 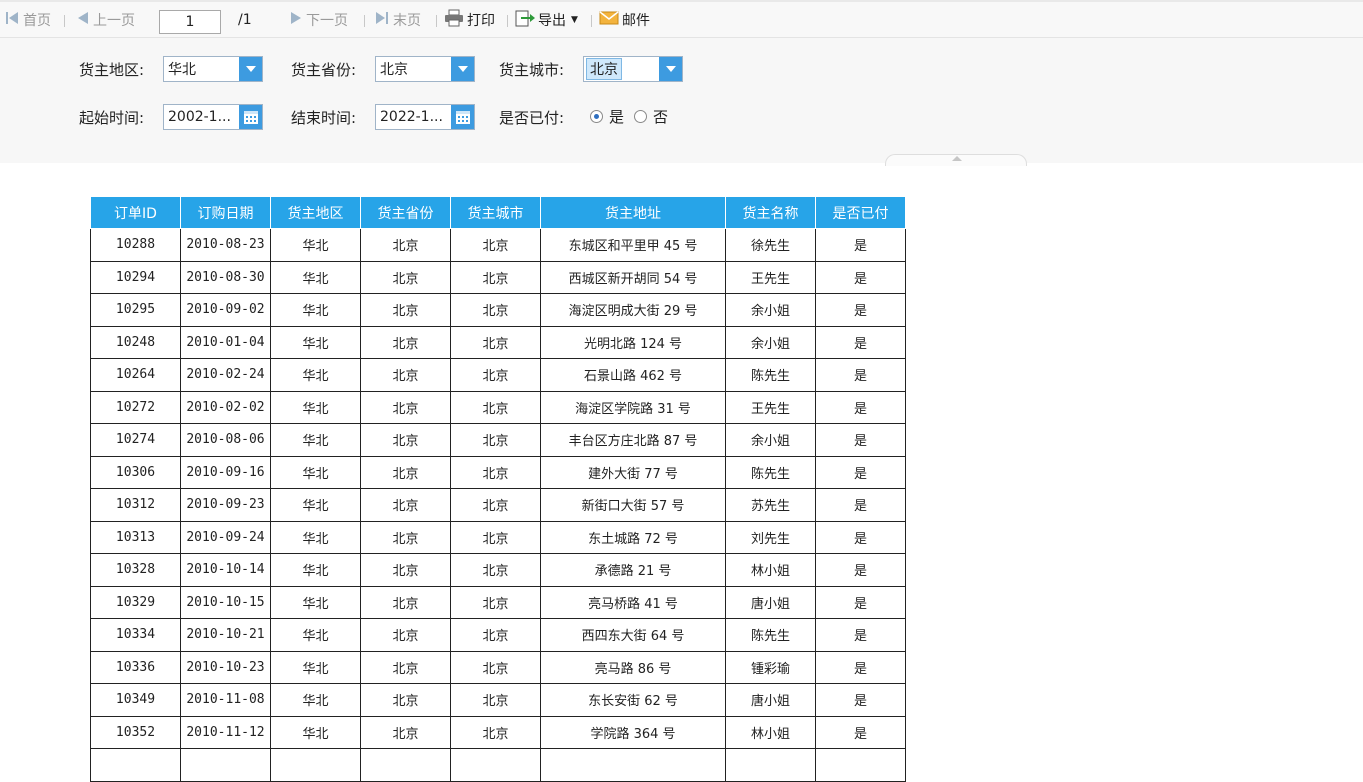 What do you see at coordinates (624, 20) in the screenshot?
I see `mail-button: 邮件` at bounding box center [624, 20].